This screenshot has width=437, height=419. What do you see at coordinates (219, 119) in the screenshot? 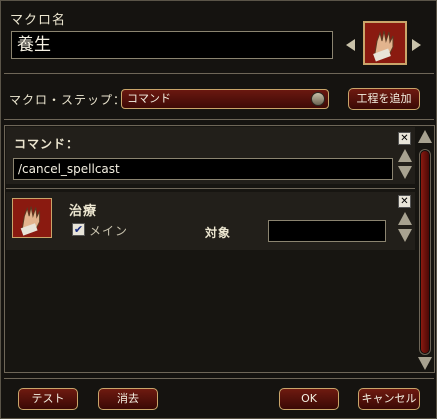
I see `step-divider` at bounding box center [219, 119].